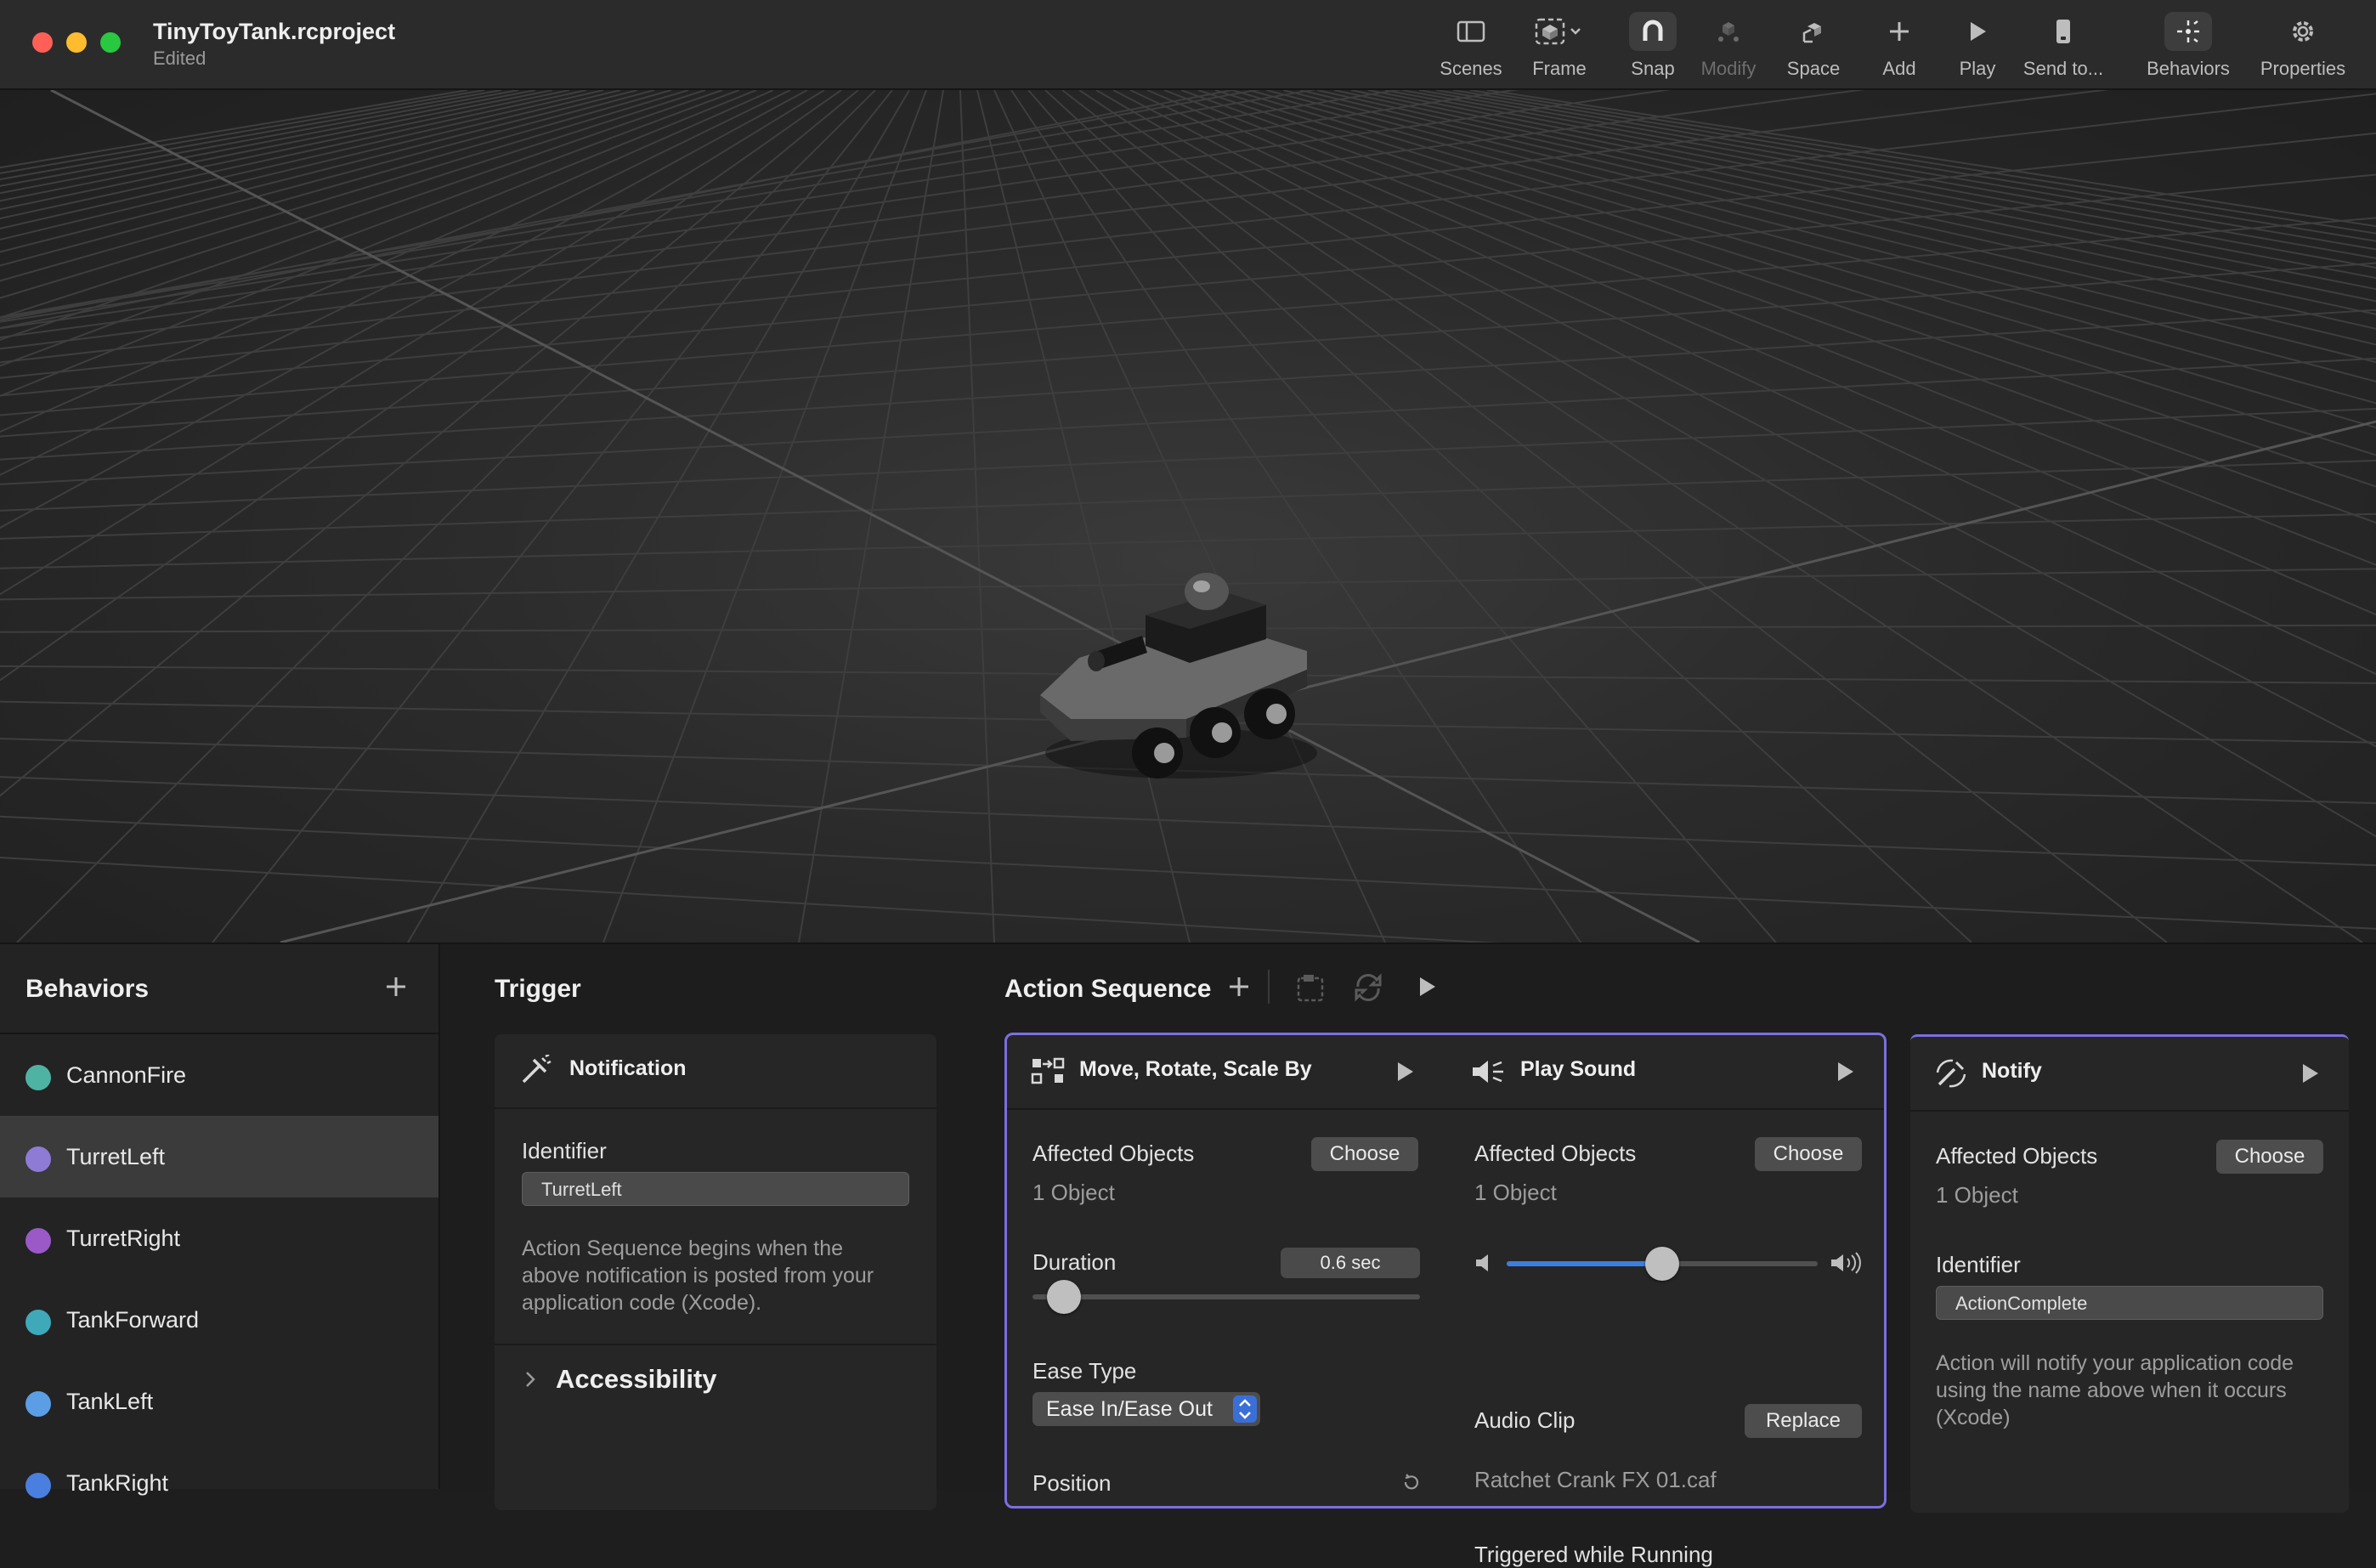 This screenshot has height=1568, width=2376. Describe the element at coordinates (1350, 1263) in the screenshot. I see `duration-value-field: 0.6 sec` at that location.